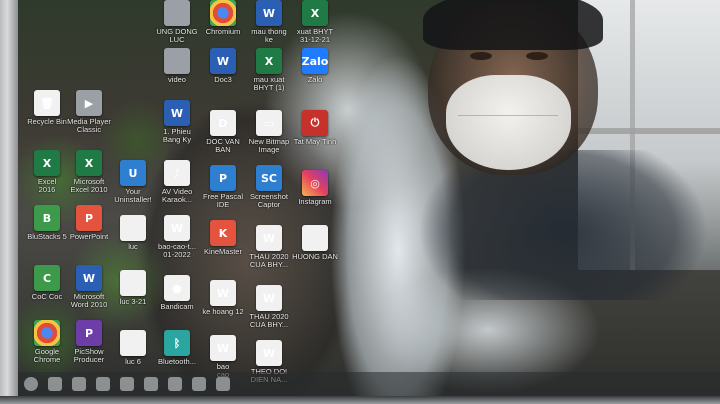  What do you see at coordinates (649, 131) in the screenshot?
I see `window-frame-reflection` at bounding box center [649, 131].